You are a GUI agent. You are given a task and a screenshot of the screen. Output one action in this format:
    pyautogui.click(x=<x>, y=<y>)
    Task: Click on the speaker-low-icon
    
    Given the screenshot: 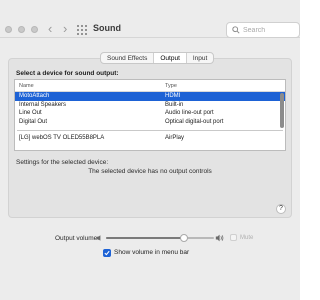 What is the action you would take?
    pyautogui.click(x=98, y=238)
    